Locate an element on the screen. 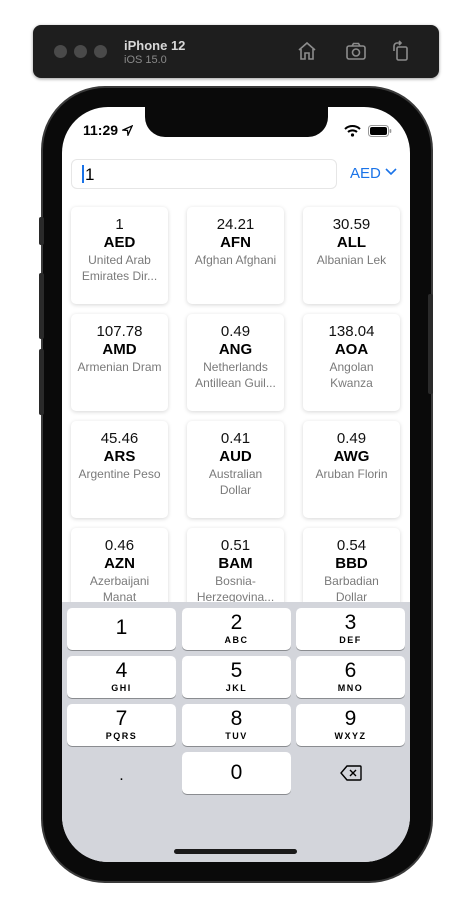 This screenshot has height=924, width=472. currency-code: ANG is located at coordinates (235, 349).